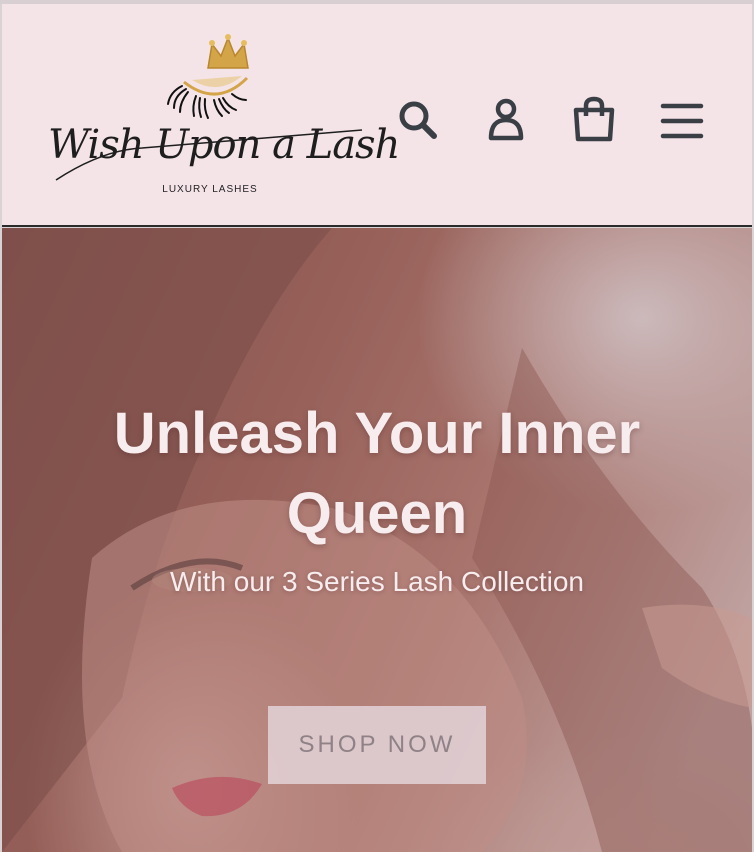  What do you see at coordinates (506, 119) in the screenshot?
I see `account-icon` at bounding box center [506, 119].